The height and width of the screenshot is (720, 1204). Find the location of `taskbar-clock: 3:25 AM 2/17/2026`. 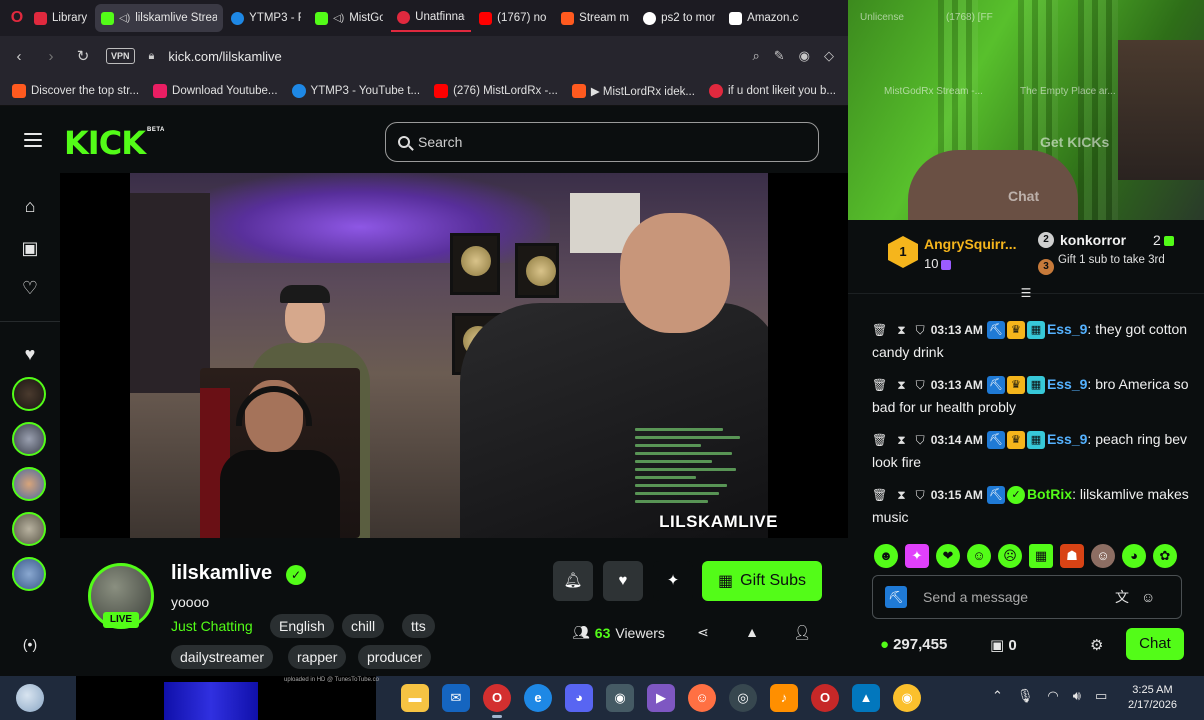

taskbar-clock: 3:25 AM 2/17/2026 is located at coordinates (1152, 698).